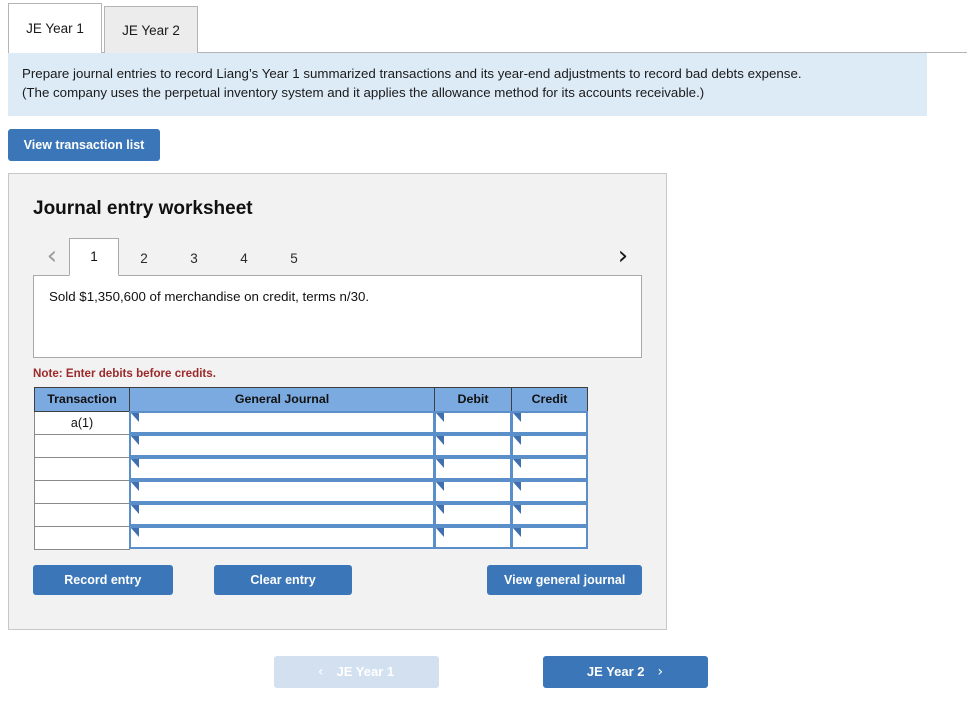  Describe the element at coordinates (483, 138) in the screenshot. I see `toolbar: View transaction list` at that location.